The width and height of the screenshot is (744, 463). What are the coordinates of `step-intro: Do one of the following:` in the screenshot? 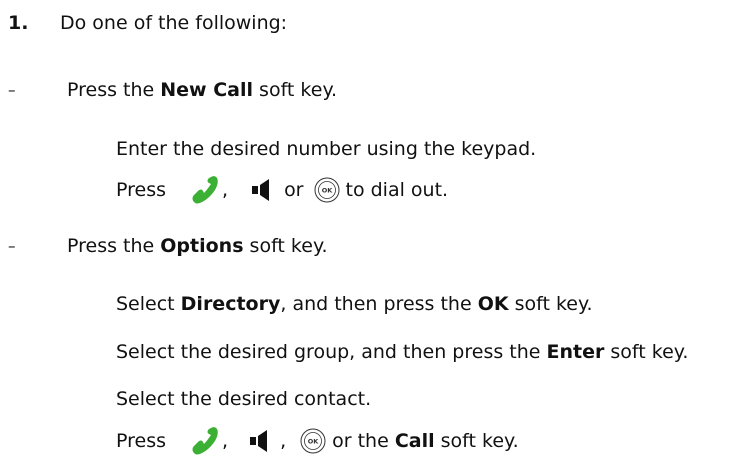 It's located at (174, 23).